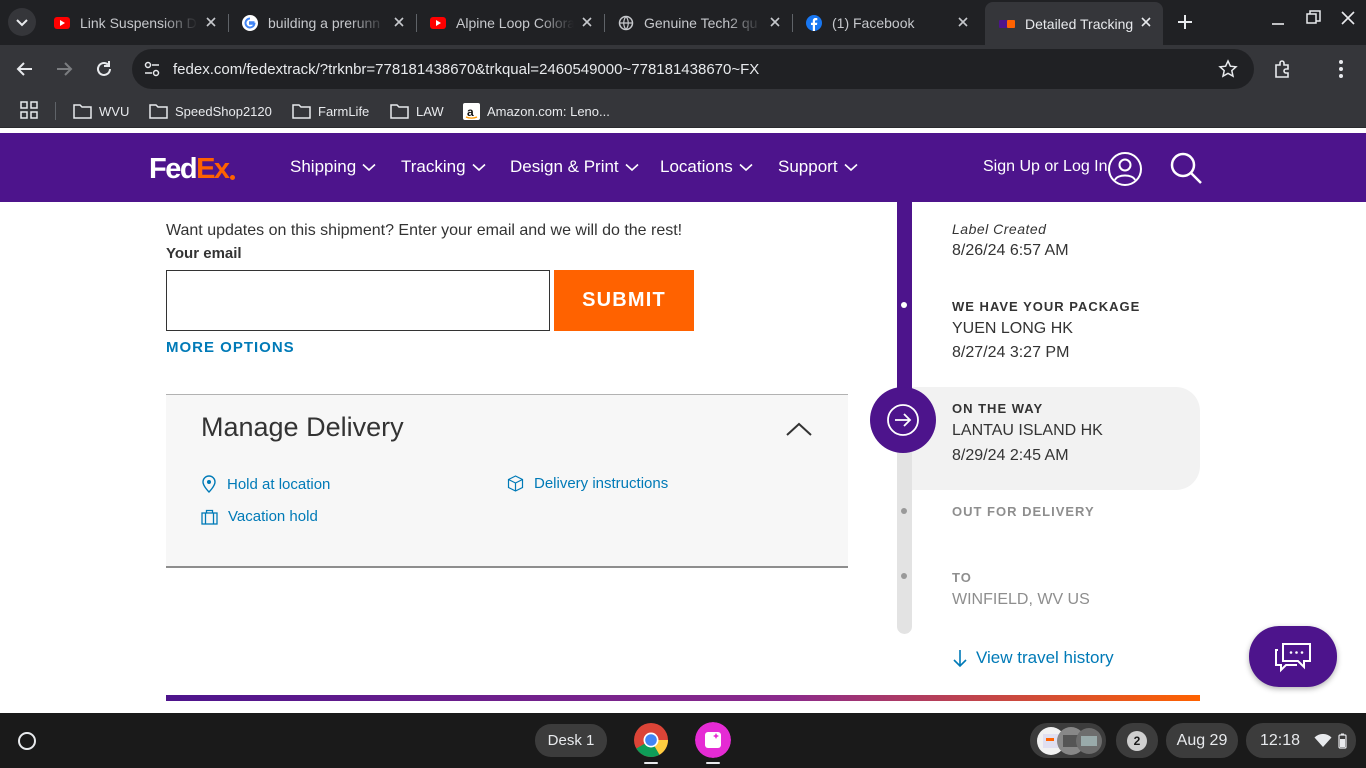  What do you see at coordinates (904, 511) in the screenshot?
I see `timeline-dot` at bounding box center [904, 511].